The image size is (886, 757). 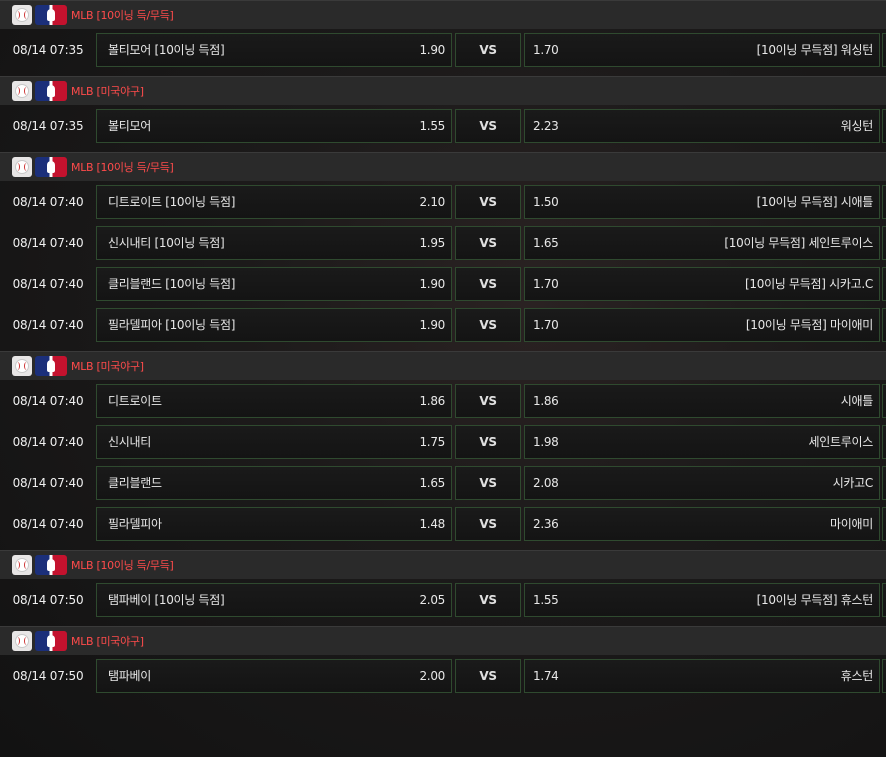 I want to click on match-row: 08/14 07:40 클리블랜드 1.65 VS 2.08 시카고C, so click(x=443, y=482).